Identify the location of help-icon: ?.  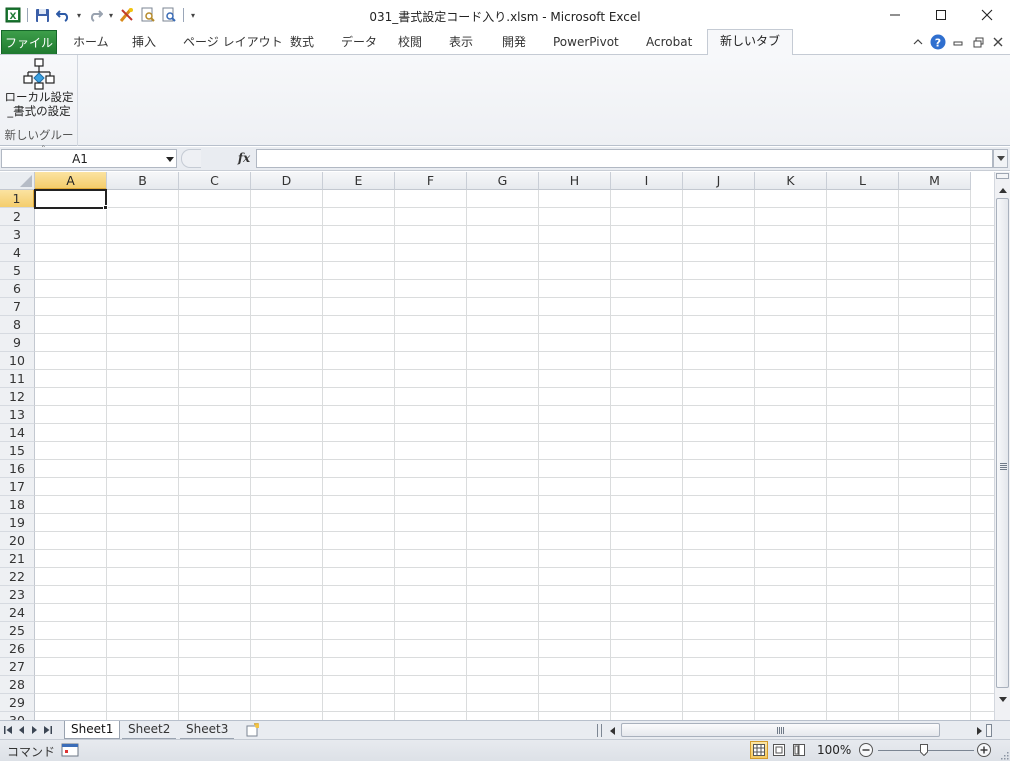
(938, 42).